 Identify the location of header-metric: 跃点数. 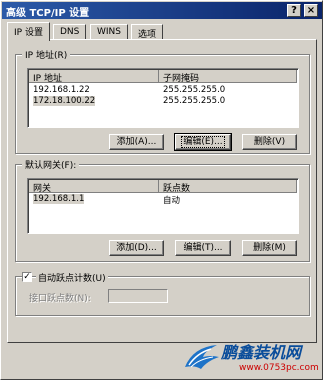
(228, 187).